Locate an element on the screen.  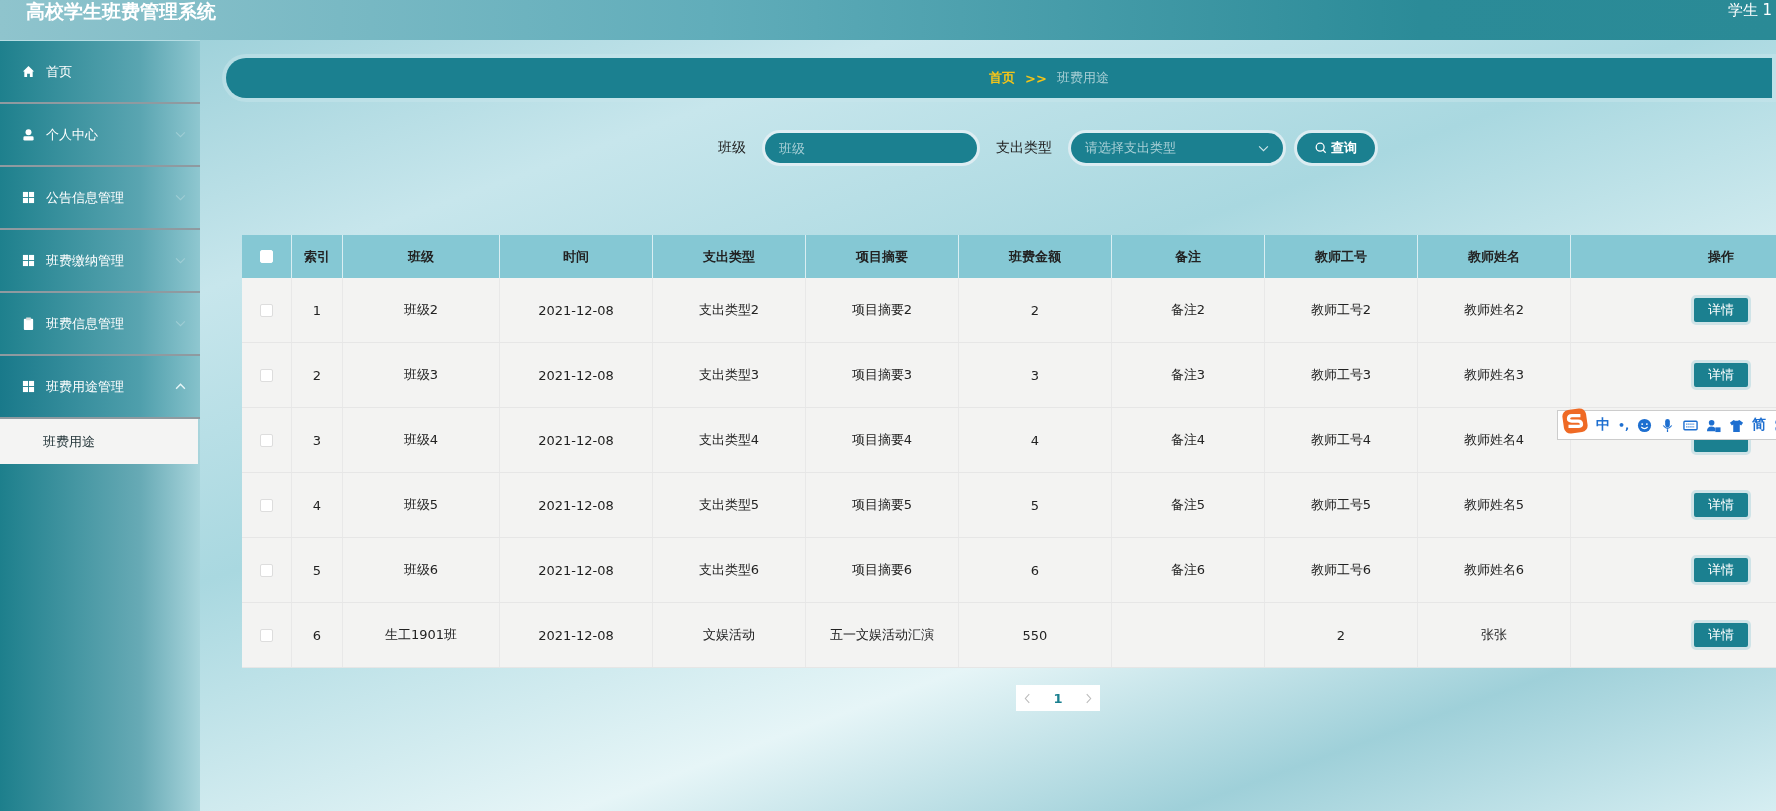
smiley-icon is located at coordinates (1645, 425).